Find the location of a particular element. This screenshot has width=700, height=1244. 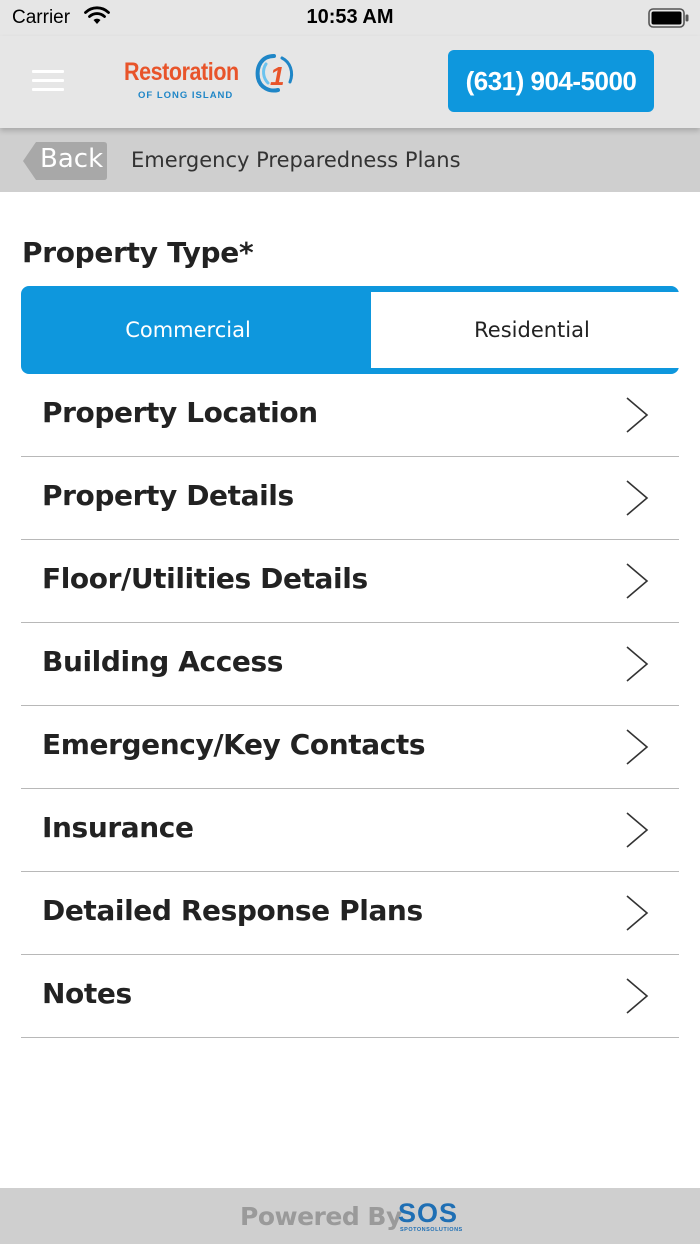

restoration1-logo: Restoration OF LONG ISLAND 1 is located at coordinates (211, 78).